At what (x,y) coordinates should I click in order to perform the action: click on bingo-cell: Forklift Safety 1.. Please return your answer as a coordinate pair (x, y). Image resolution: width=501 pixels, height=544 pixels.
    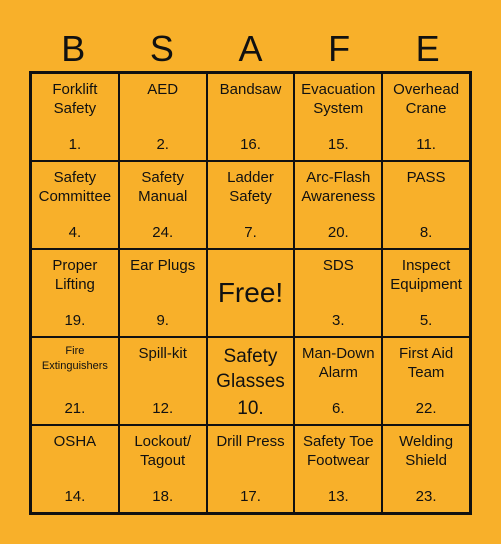
    Looking at the image, I should click on (75, 117).